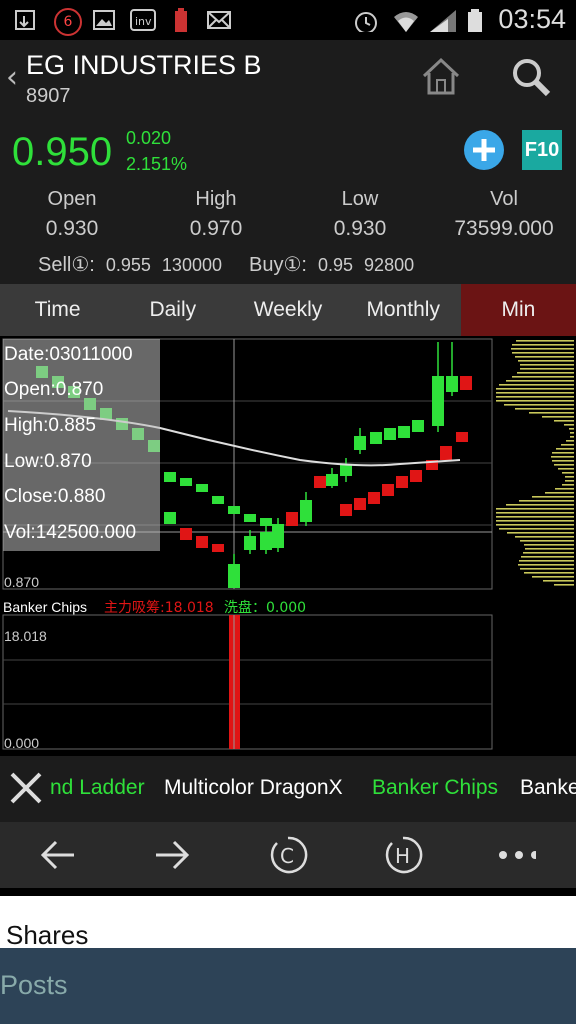  What do you see at coordinates (504, 228) in the screenshot?
I see `stat-value: 73599.000` at bounding box center [504, 228].